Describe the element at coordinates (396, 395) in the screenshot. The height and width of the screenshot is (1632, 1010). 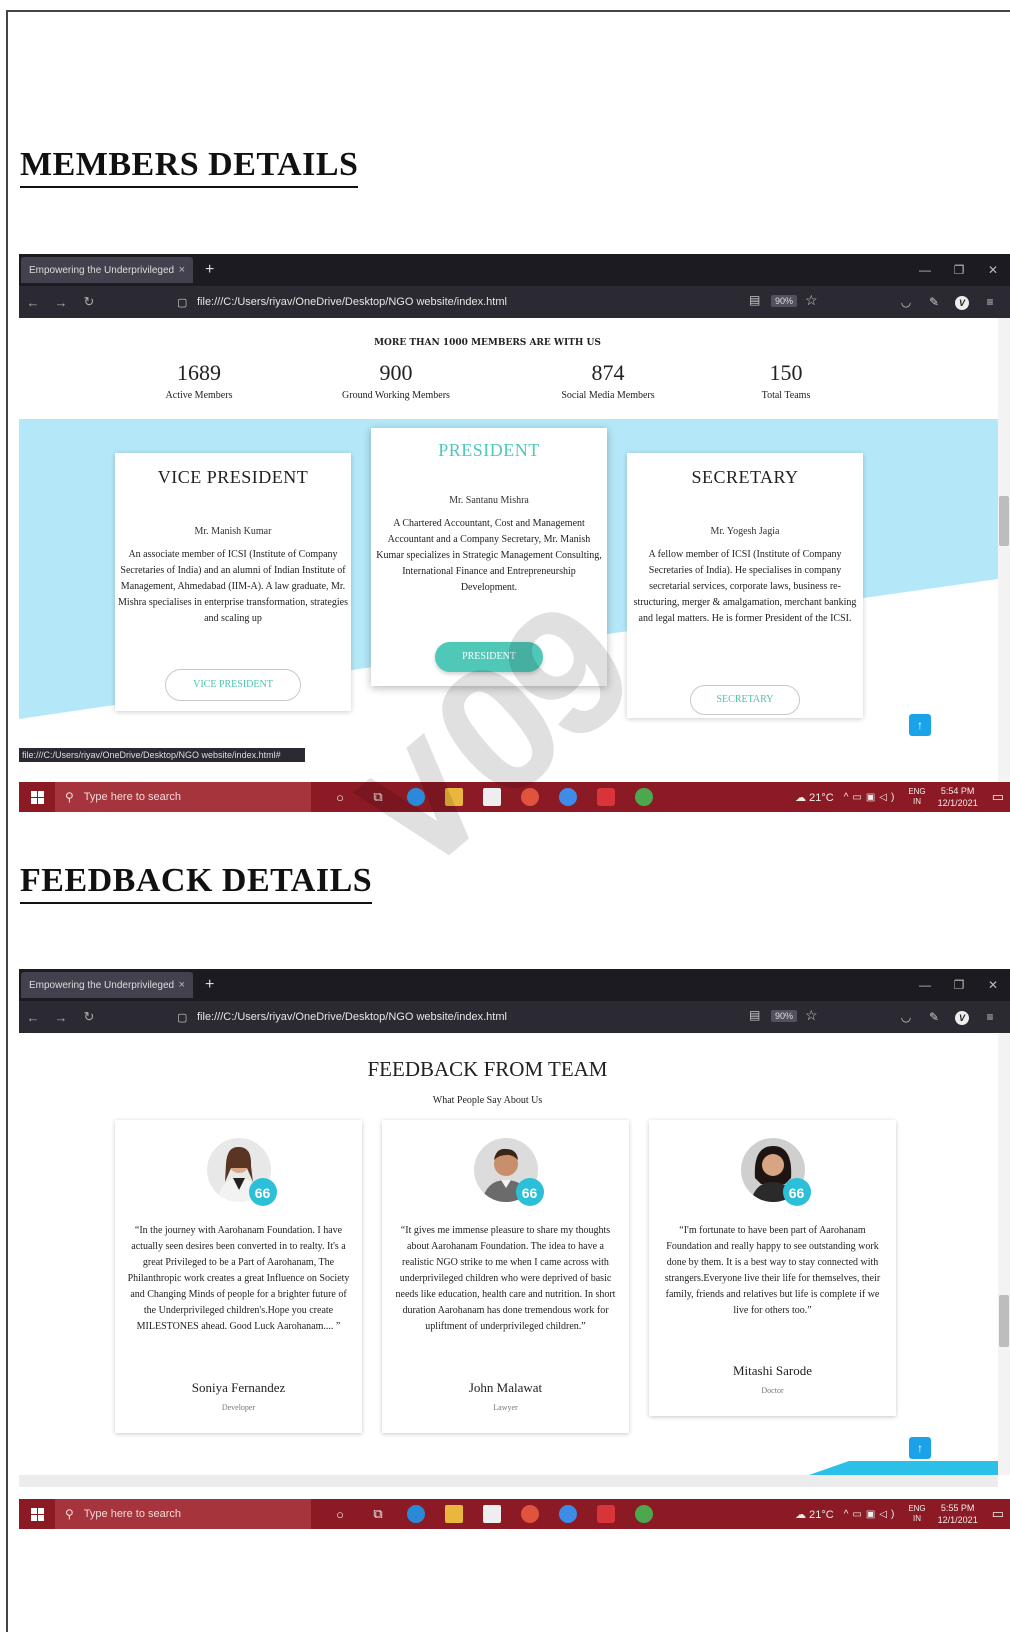
I see `stat-label: Ground Working Members` at that location.